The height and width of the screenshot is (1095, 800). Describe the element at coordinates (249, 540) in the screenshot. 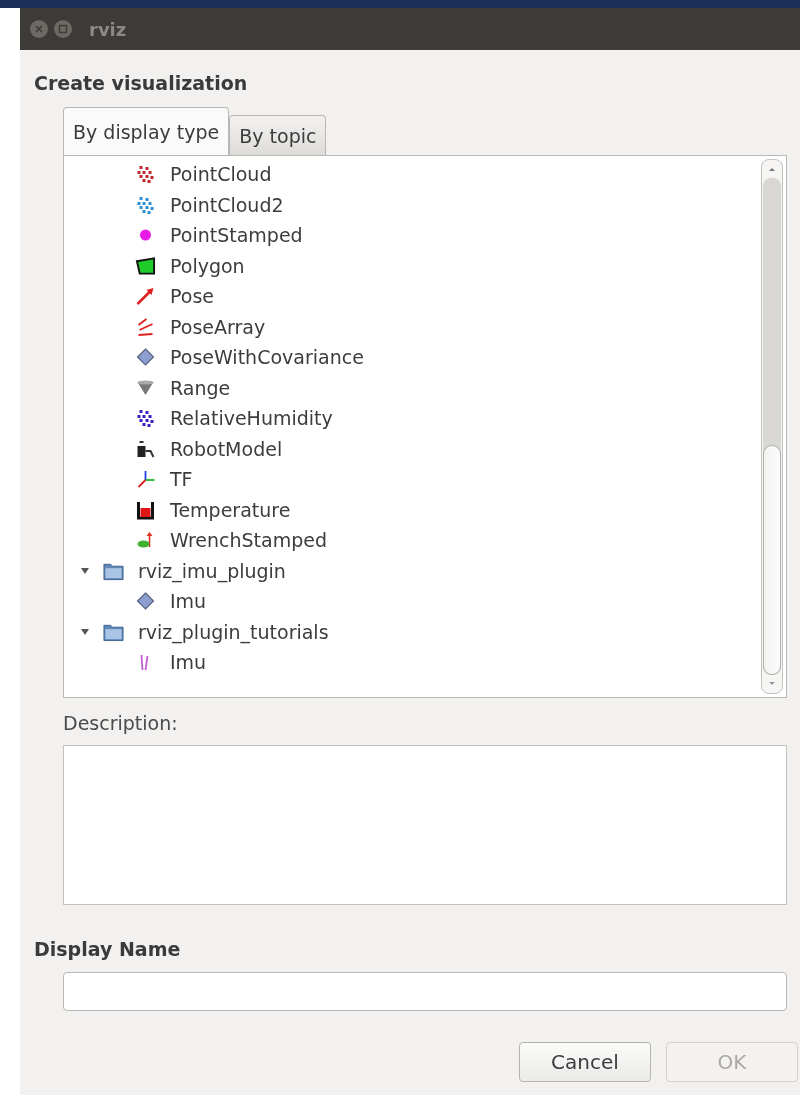

I see `tree-item: WrenchStamped` at that location.